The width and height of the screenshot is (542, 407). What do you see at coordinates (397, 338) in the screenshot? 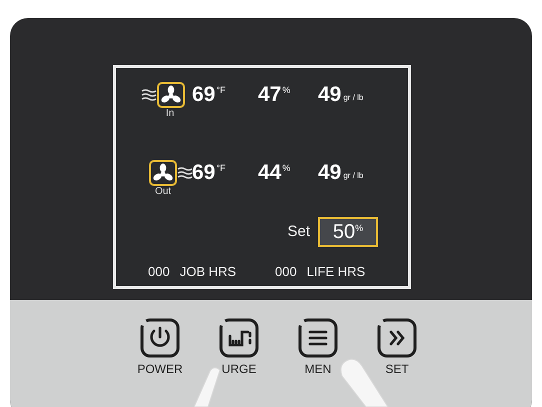
I see `set-button-icon` at bounding box center [397, 338].